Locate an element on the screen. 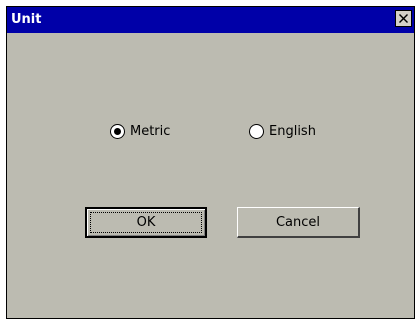 The width and height of the screenshot is (417, 321). close-button is located at coordinates (403, 18).